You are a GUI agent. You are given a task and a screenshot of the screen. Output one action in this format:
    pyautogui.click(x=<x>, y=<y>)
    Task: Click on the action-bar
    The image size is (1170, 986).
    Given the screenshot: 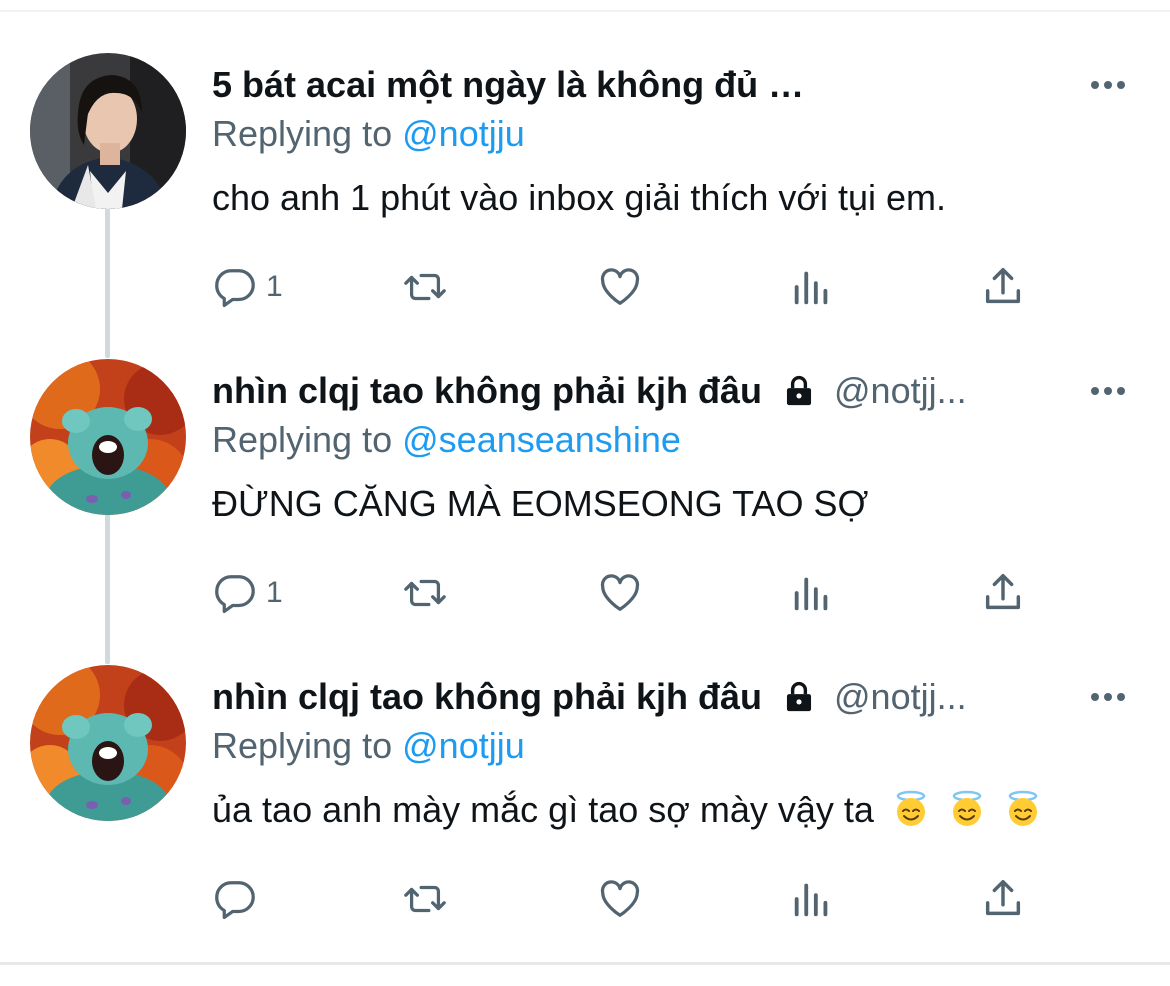 What is the action you would take?
    pyautogui.click(x=637, y=899)
    